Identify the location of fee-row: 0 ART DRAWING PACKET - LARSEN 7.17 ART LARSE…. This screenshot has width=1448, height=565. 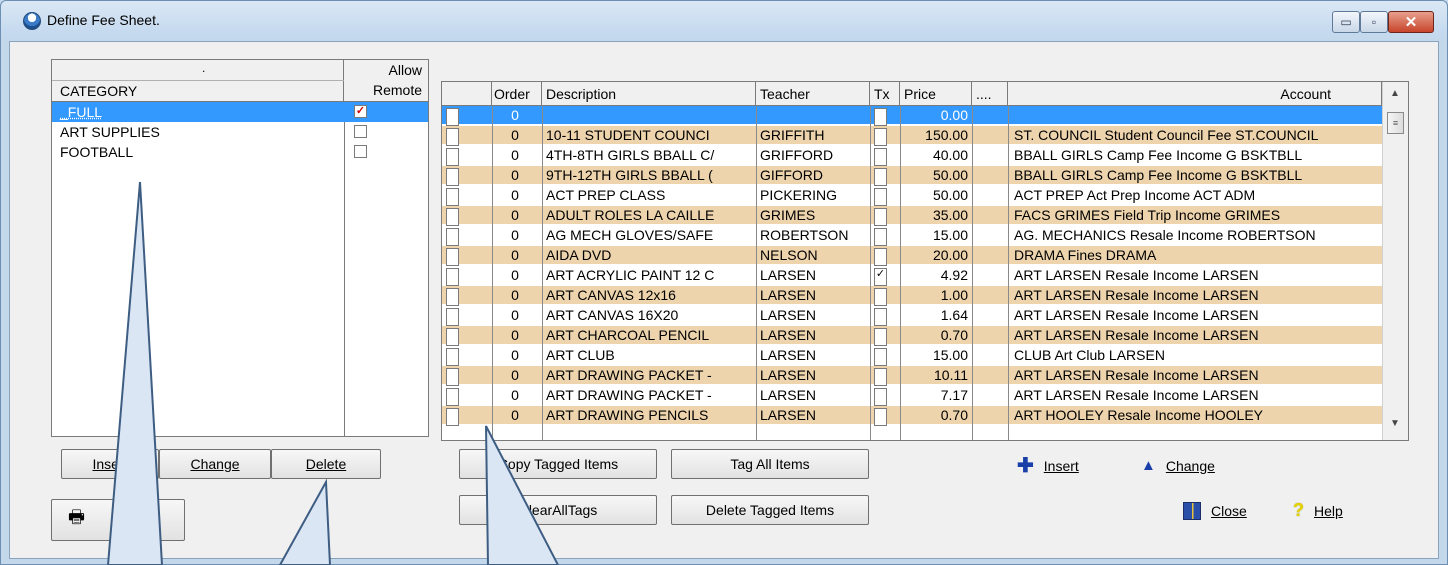
(912, 396).